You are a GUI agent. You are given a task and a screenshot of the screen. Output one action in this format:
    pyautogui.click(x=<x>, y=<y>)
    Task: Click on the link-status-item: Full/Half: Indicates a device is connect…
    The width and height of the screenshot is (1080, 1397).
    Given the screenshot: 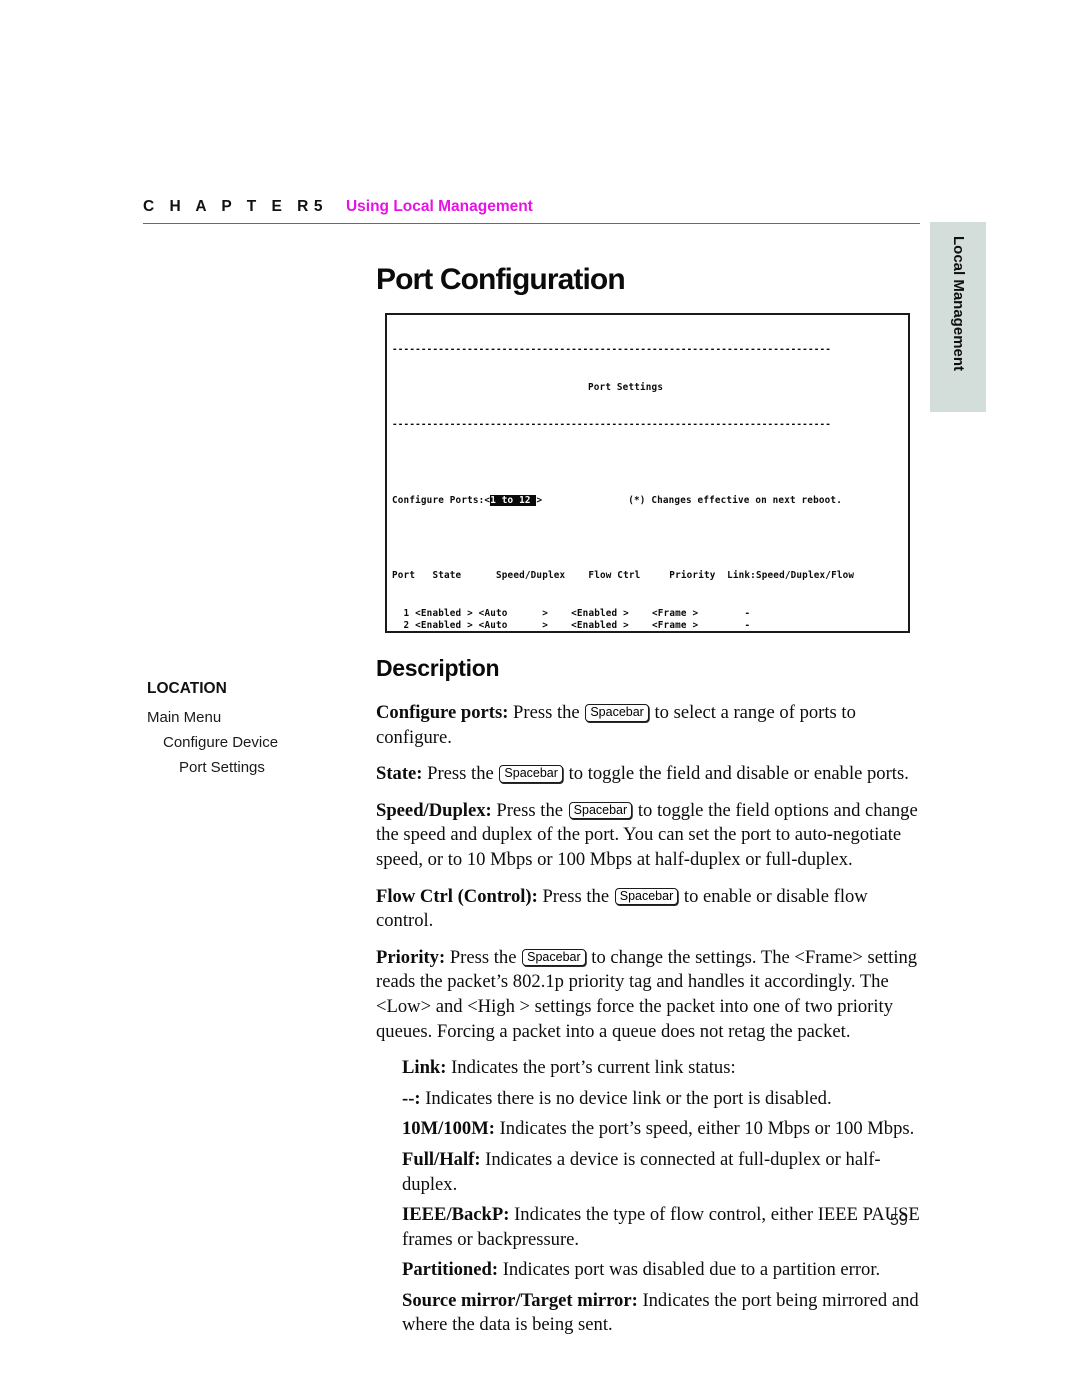 What is the action you would take?
    pyautogui.click(x=663, y=1172)
    